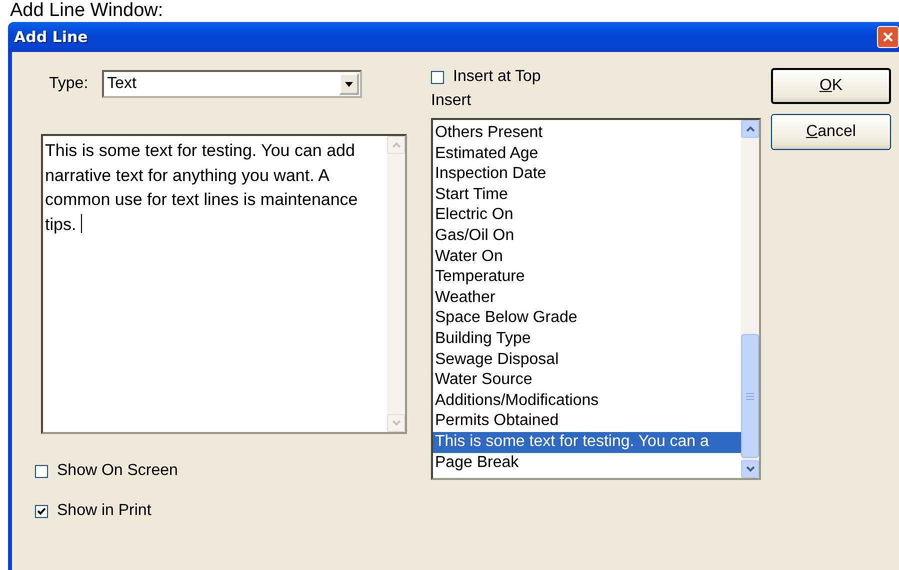  I want to click on insert-label: Insert, so click(451, 101).